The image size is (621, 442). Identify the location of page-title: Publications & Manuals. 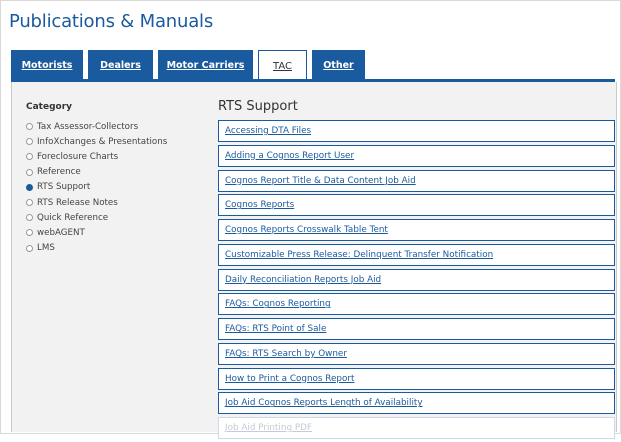
(111, 21).